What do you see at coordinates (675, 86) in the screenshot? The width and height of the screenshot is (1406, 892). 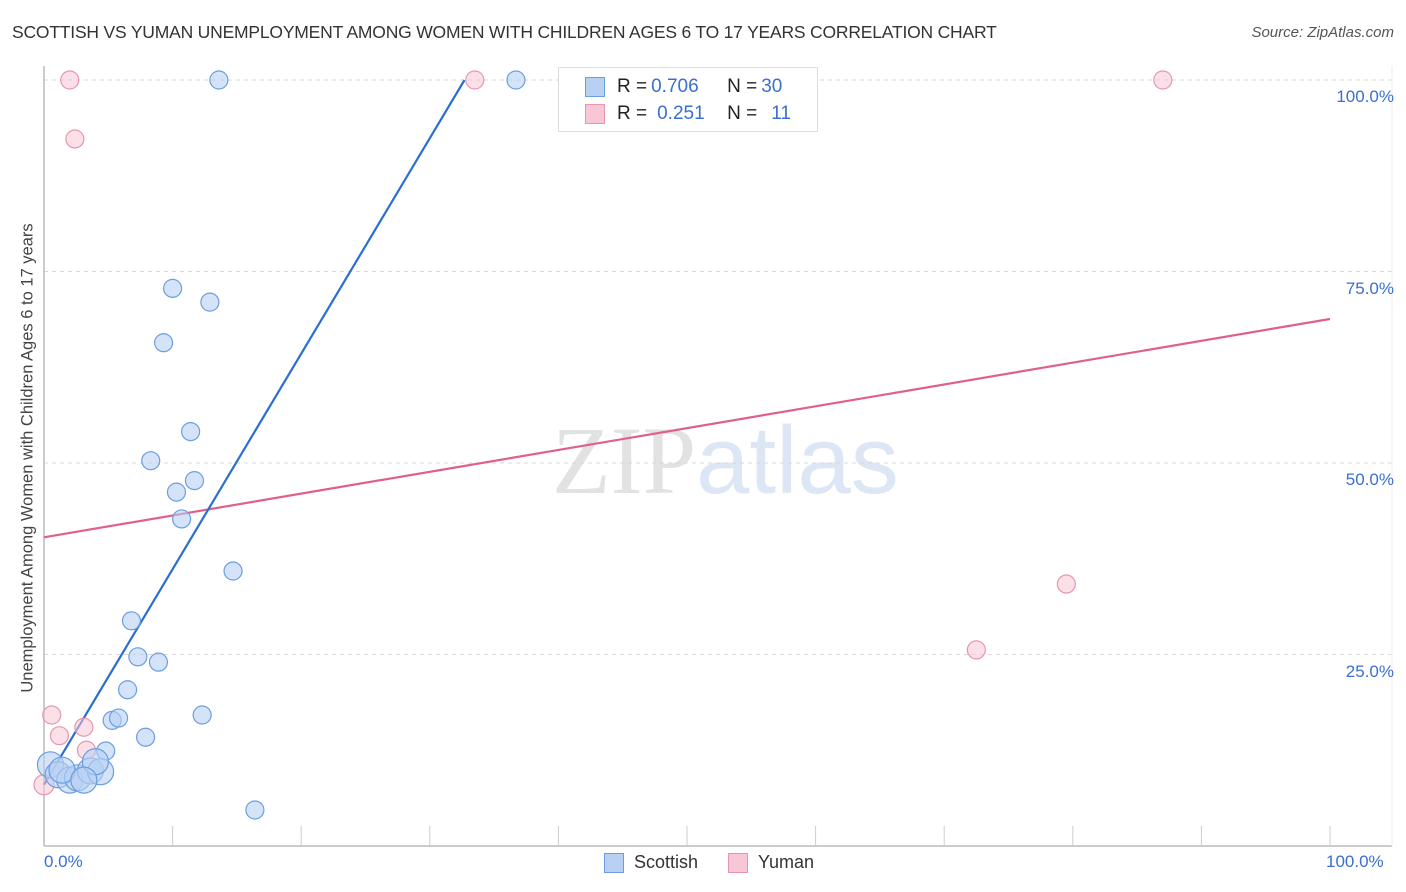 I see `legend-r-value: 0.706` at bounding box center [675, 86].